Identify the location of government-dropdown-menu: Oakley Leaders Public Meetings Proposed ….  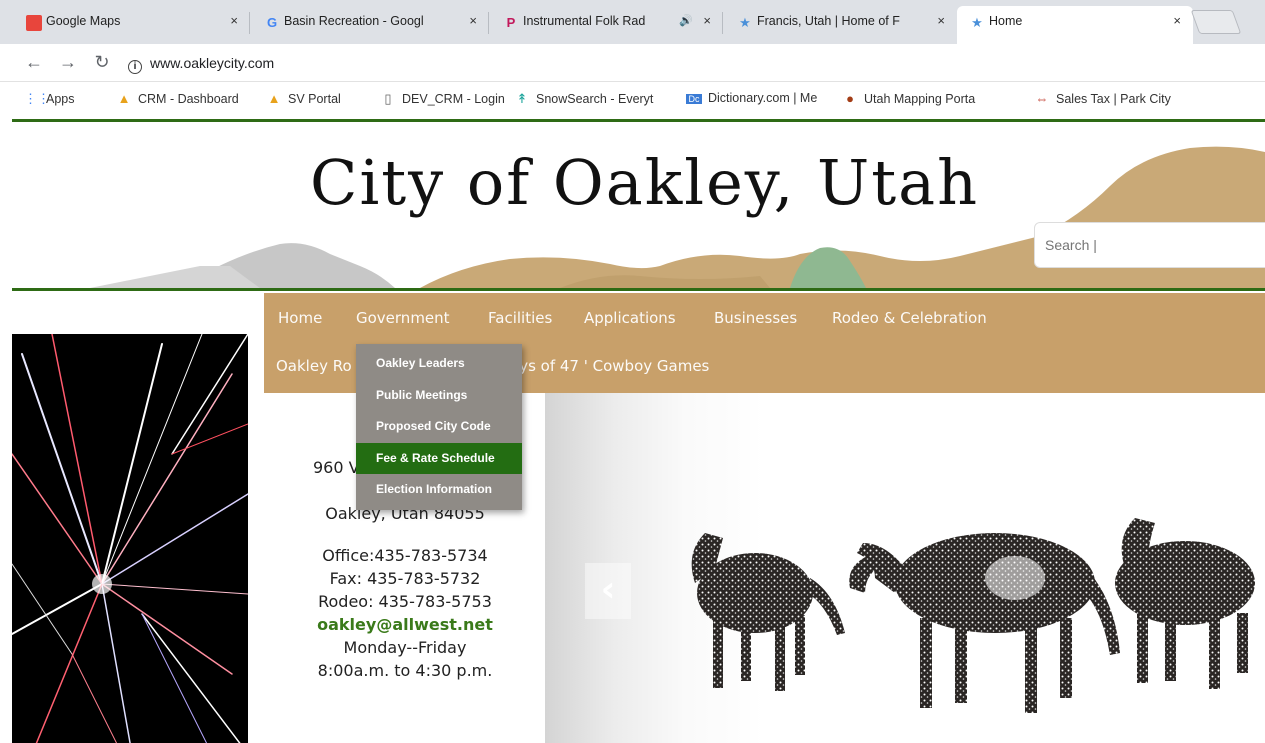
(439, 427).